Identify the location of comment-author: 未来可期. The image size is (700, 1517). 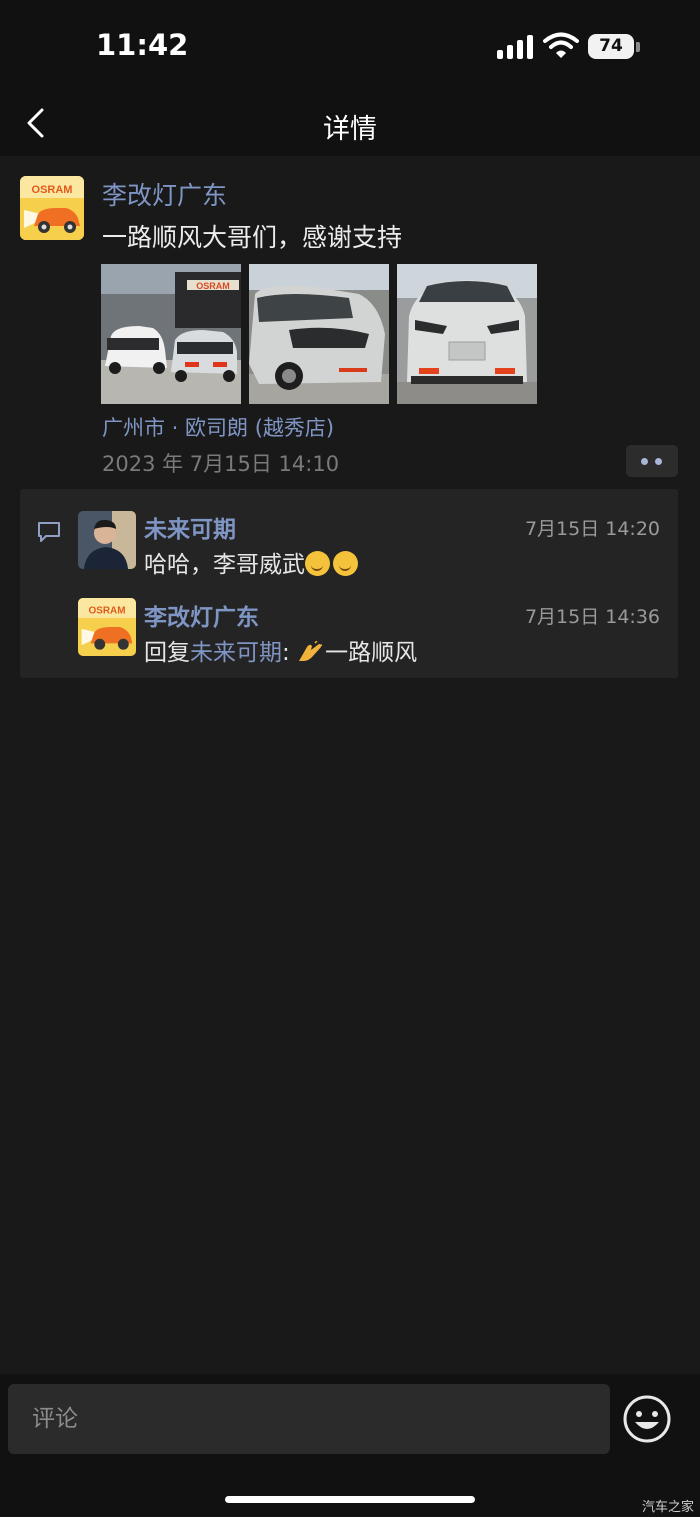
(190, 527).